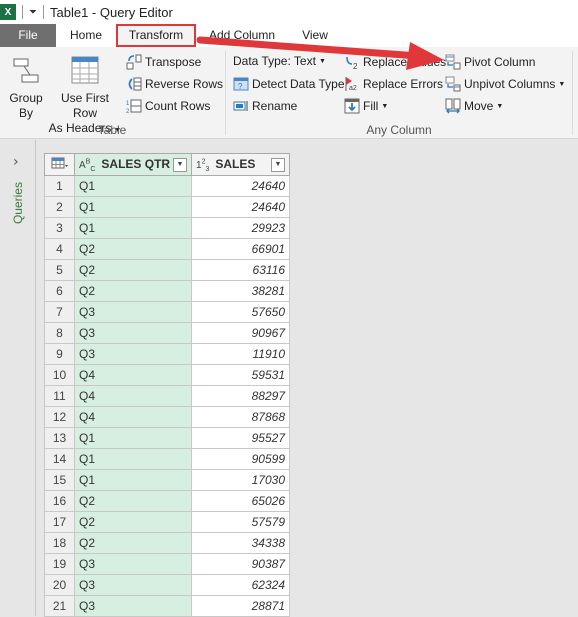 The width and height of the screenshot is (578, 617). Describe the element at coordinates (240, 270) in the screenshot. I see `cell-sales: 63116` at that location.